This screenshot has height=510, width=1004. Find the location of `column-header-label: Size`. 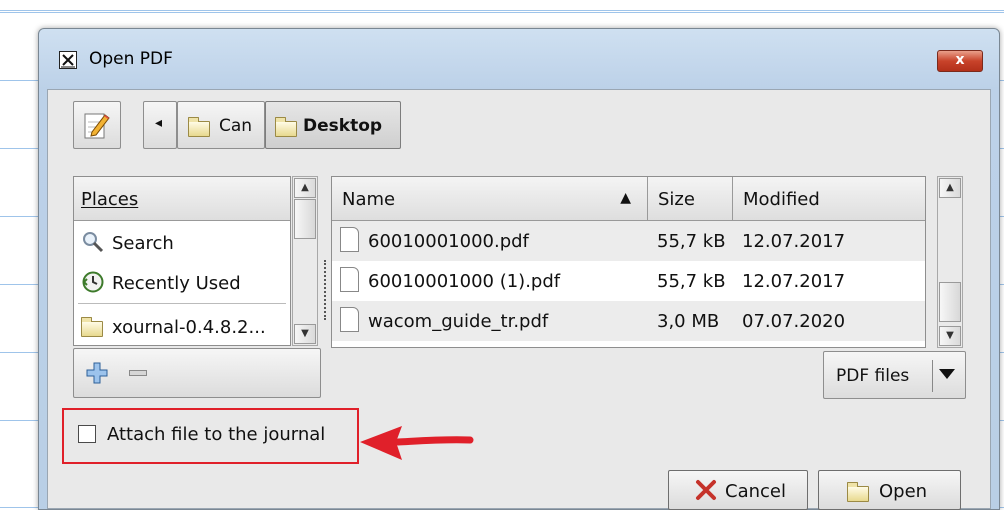

column-header-label: Size is located at coordinates (676, 199).